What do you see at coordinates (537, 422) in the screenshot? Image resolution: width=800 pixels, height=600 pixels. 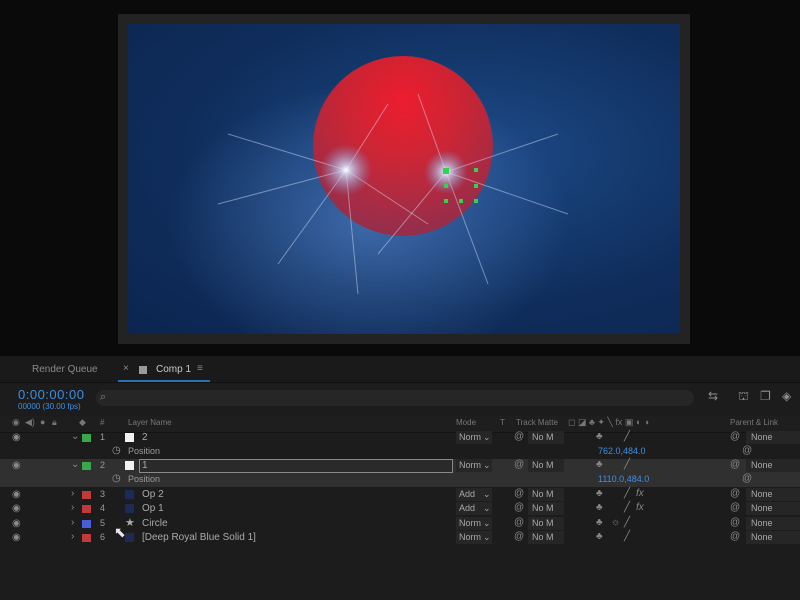 I see `track-matte-header: Track Matte` at bounding box center [537, 422].